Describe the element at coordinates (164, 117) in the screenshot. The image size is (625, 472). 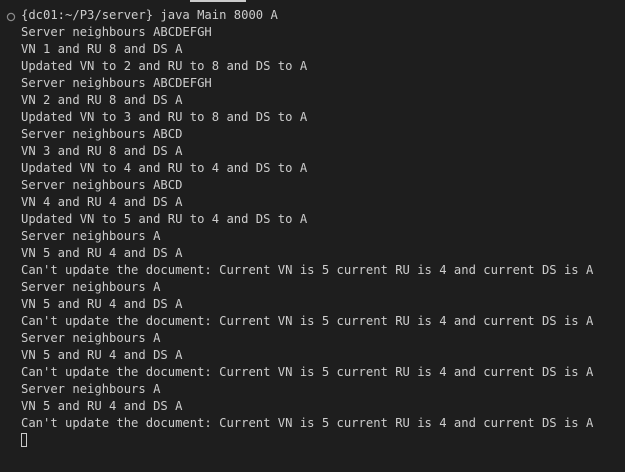
I see `output-line: Updated VN to 3 and RU to 8 and DS to A` at that location.